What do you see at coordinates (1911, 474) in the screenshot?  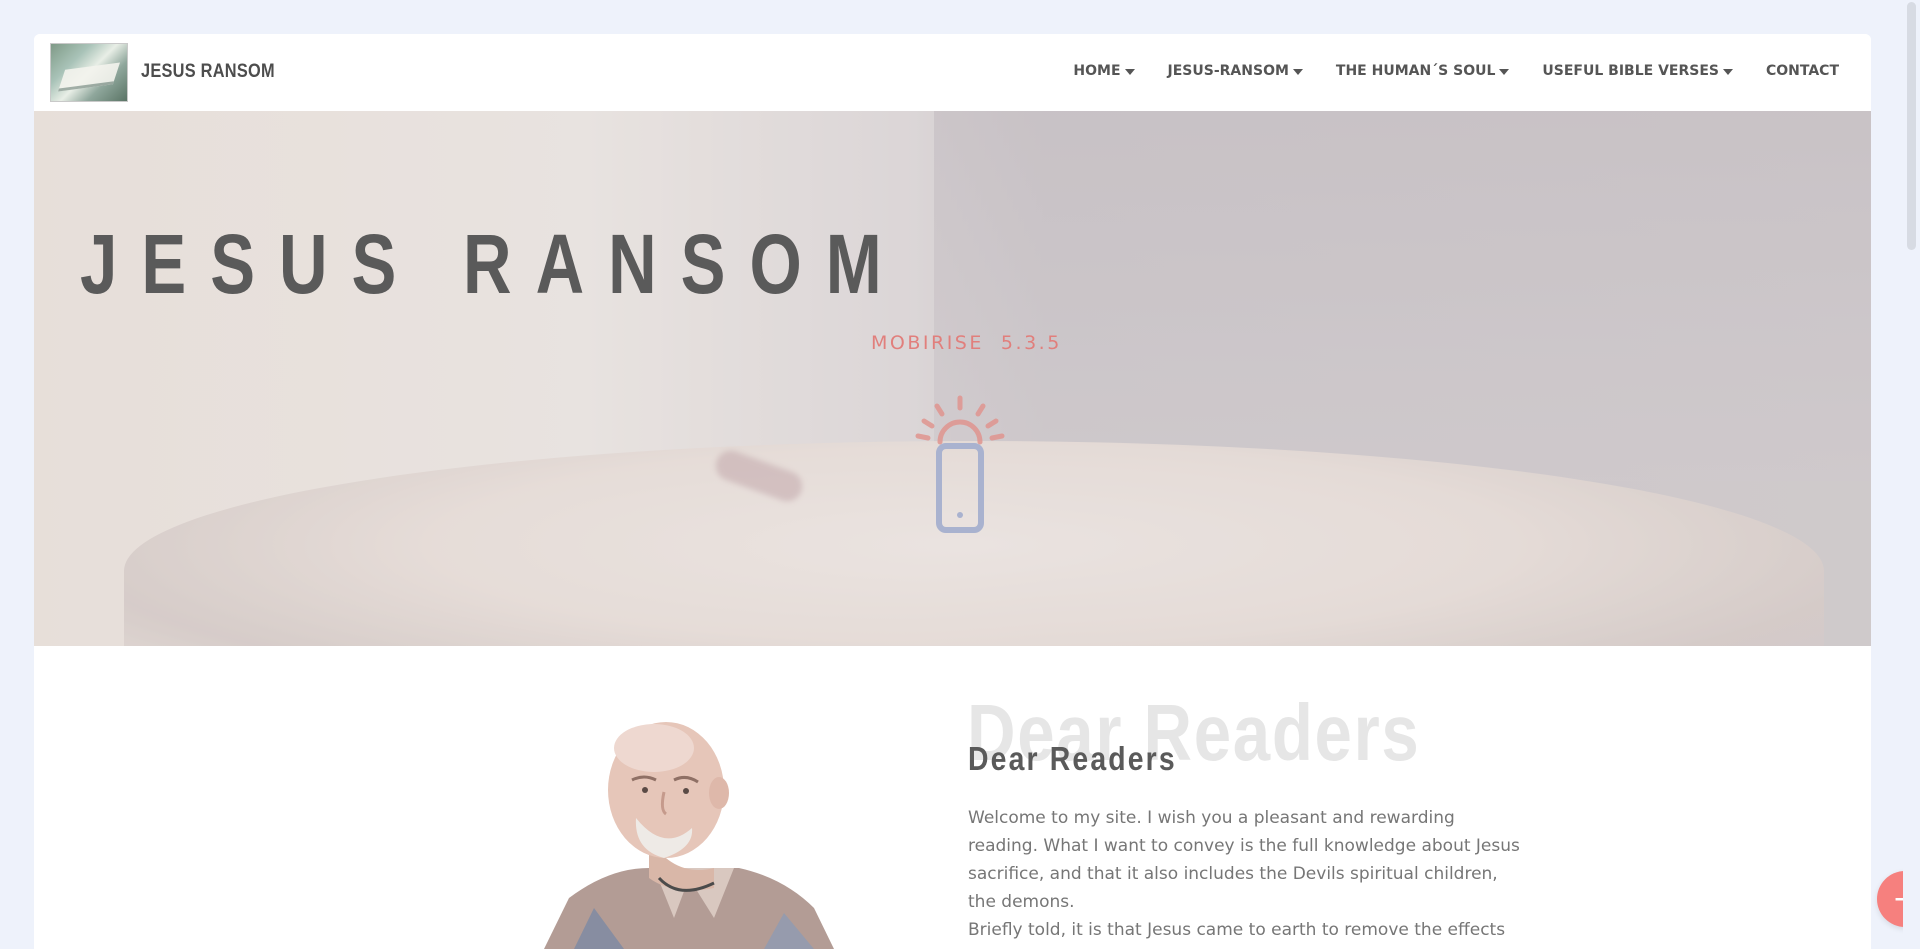 I see `page-scrollbar` at bounding box center [1911, 474].